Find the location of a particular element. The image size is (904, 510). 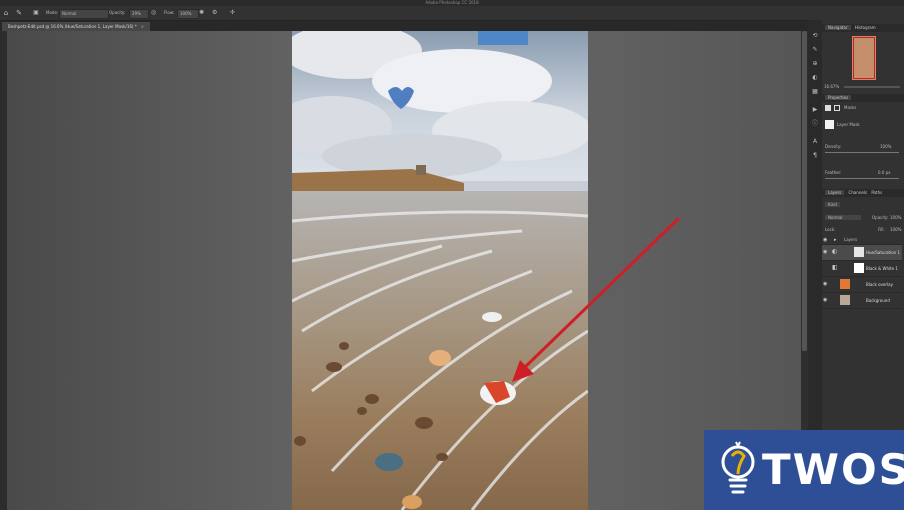

watermark-text: TWOS is located at coordinates (833, 469).